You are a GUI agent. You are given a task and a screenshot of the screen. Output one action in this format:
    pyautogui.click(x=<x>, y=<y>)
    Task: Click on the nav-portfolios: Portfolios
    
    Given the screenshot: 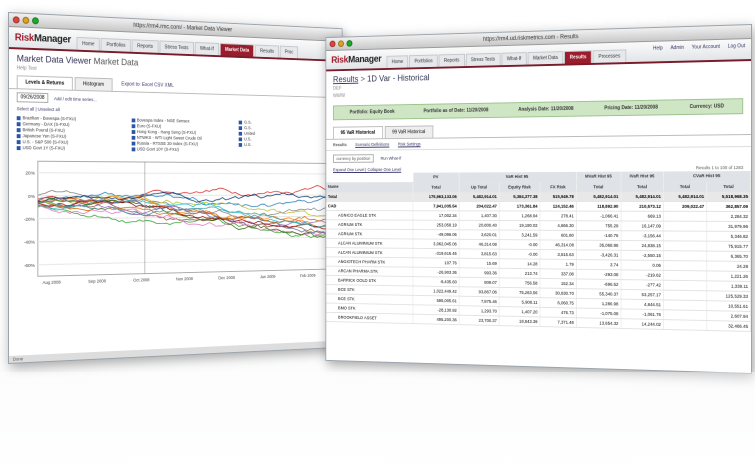 What is the action you would take?
    pyautogui.click(x=423, y=60)
    